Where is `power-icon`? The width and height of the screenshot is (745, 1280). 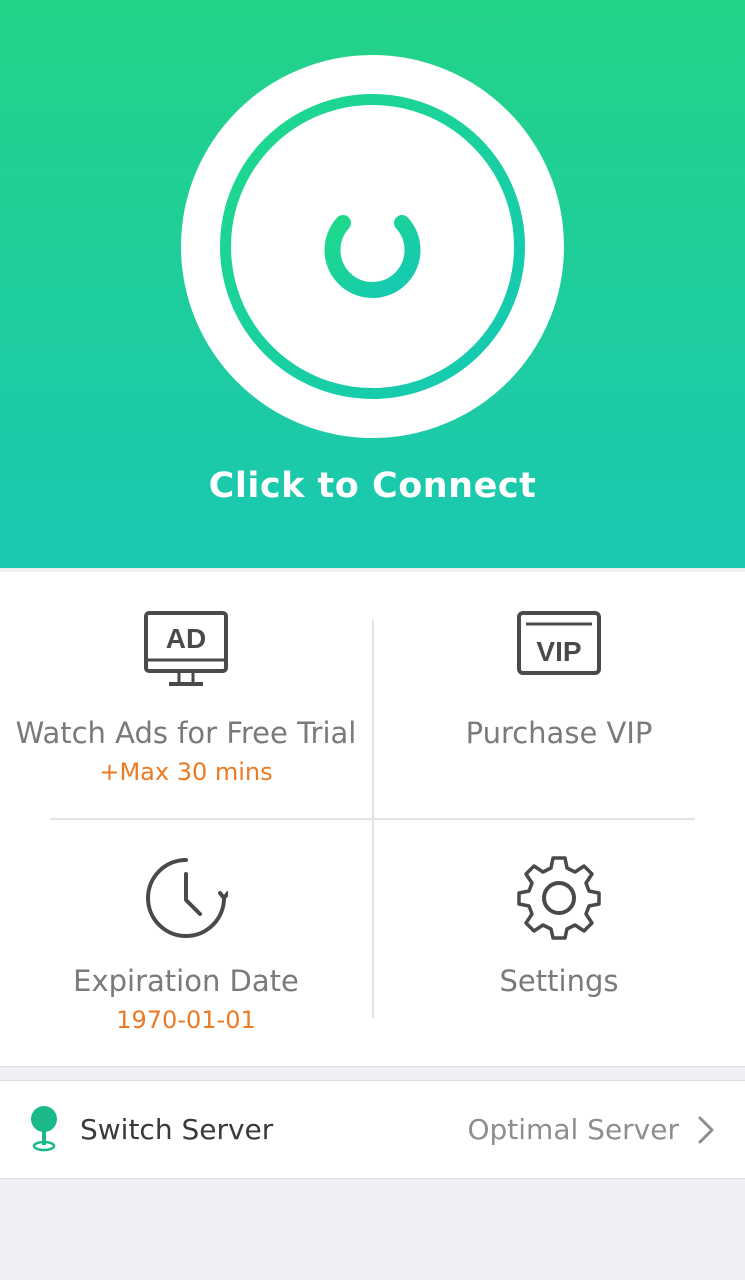 power-icon is located at coordinates (372, 246).